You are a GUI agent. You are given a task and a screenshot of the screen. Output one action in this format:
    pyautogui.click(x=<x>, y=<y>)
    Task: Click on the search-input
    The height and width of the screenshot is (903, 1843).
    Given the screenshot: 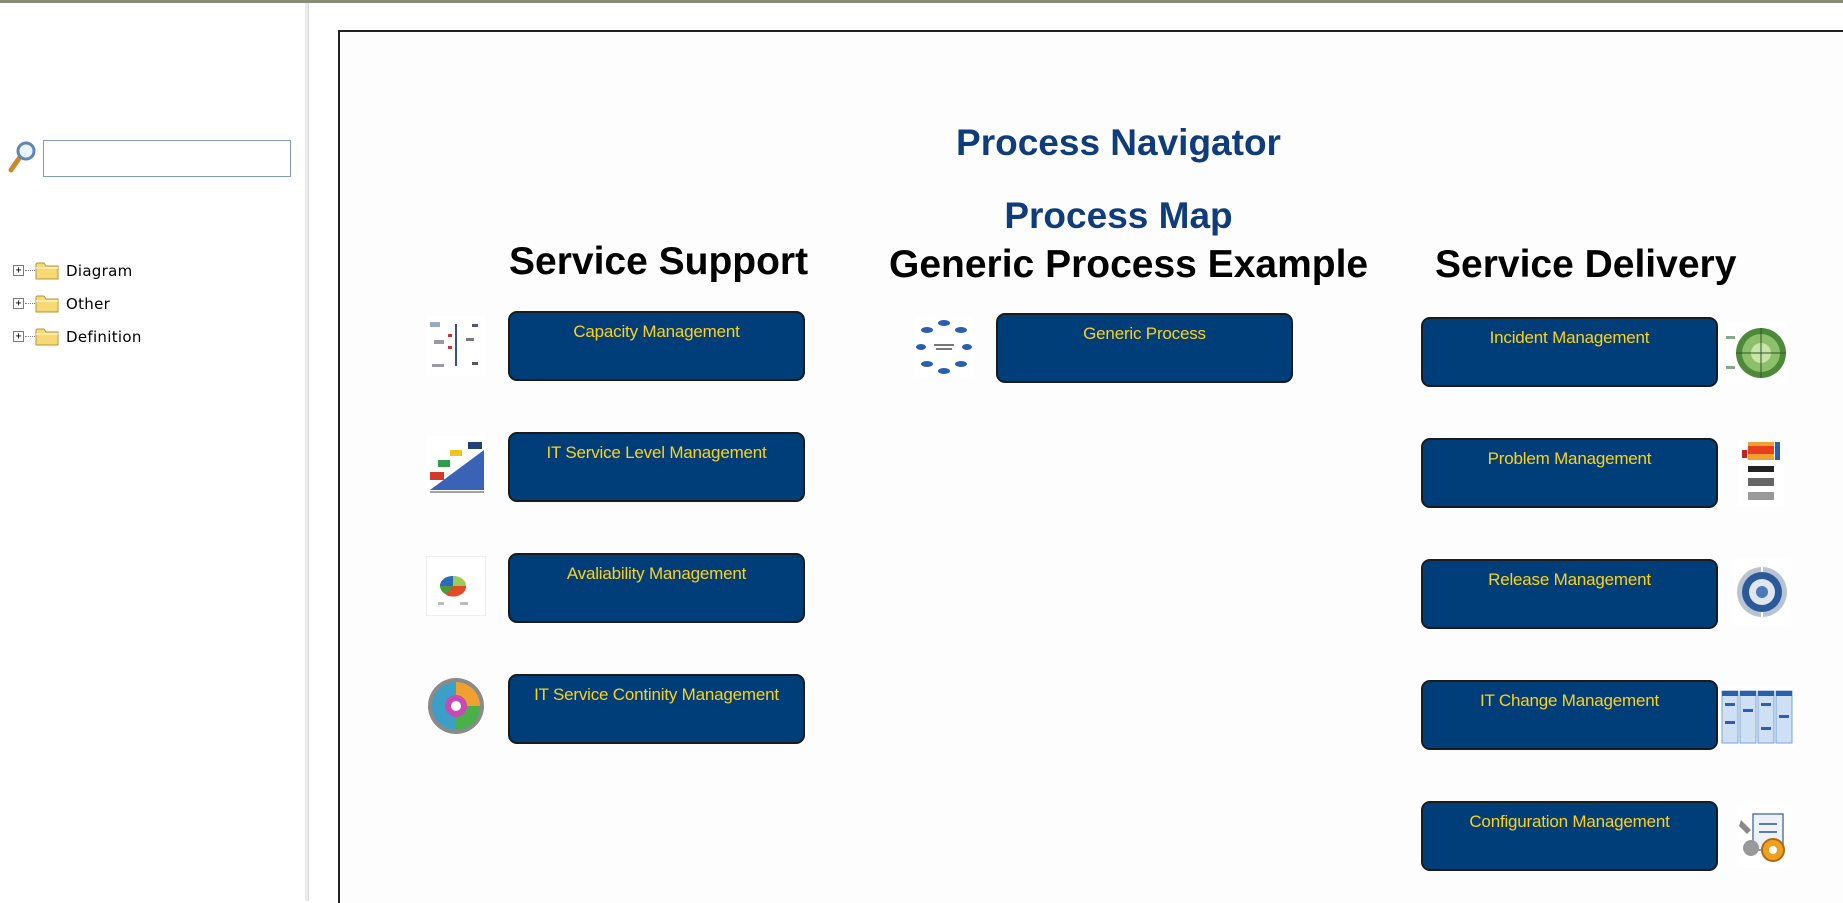 What is the action you would take?
    pyautogui.click(x=167, y=158)
    